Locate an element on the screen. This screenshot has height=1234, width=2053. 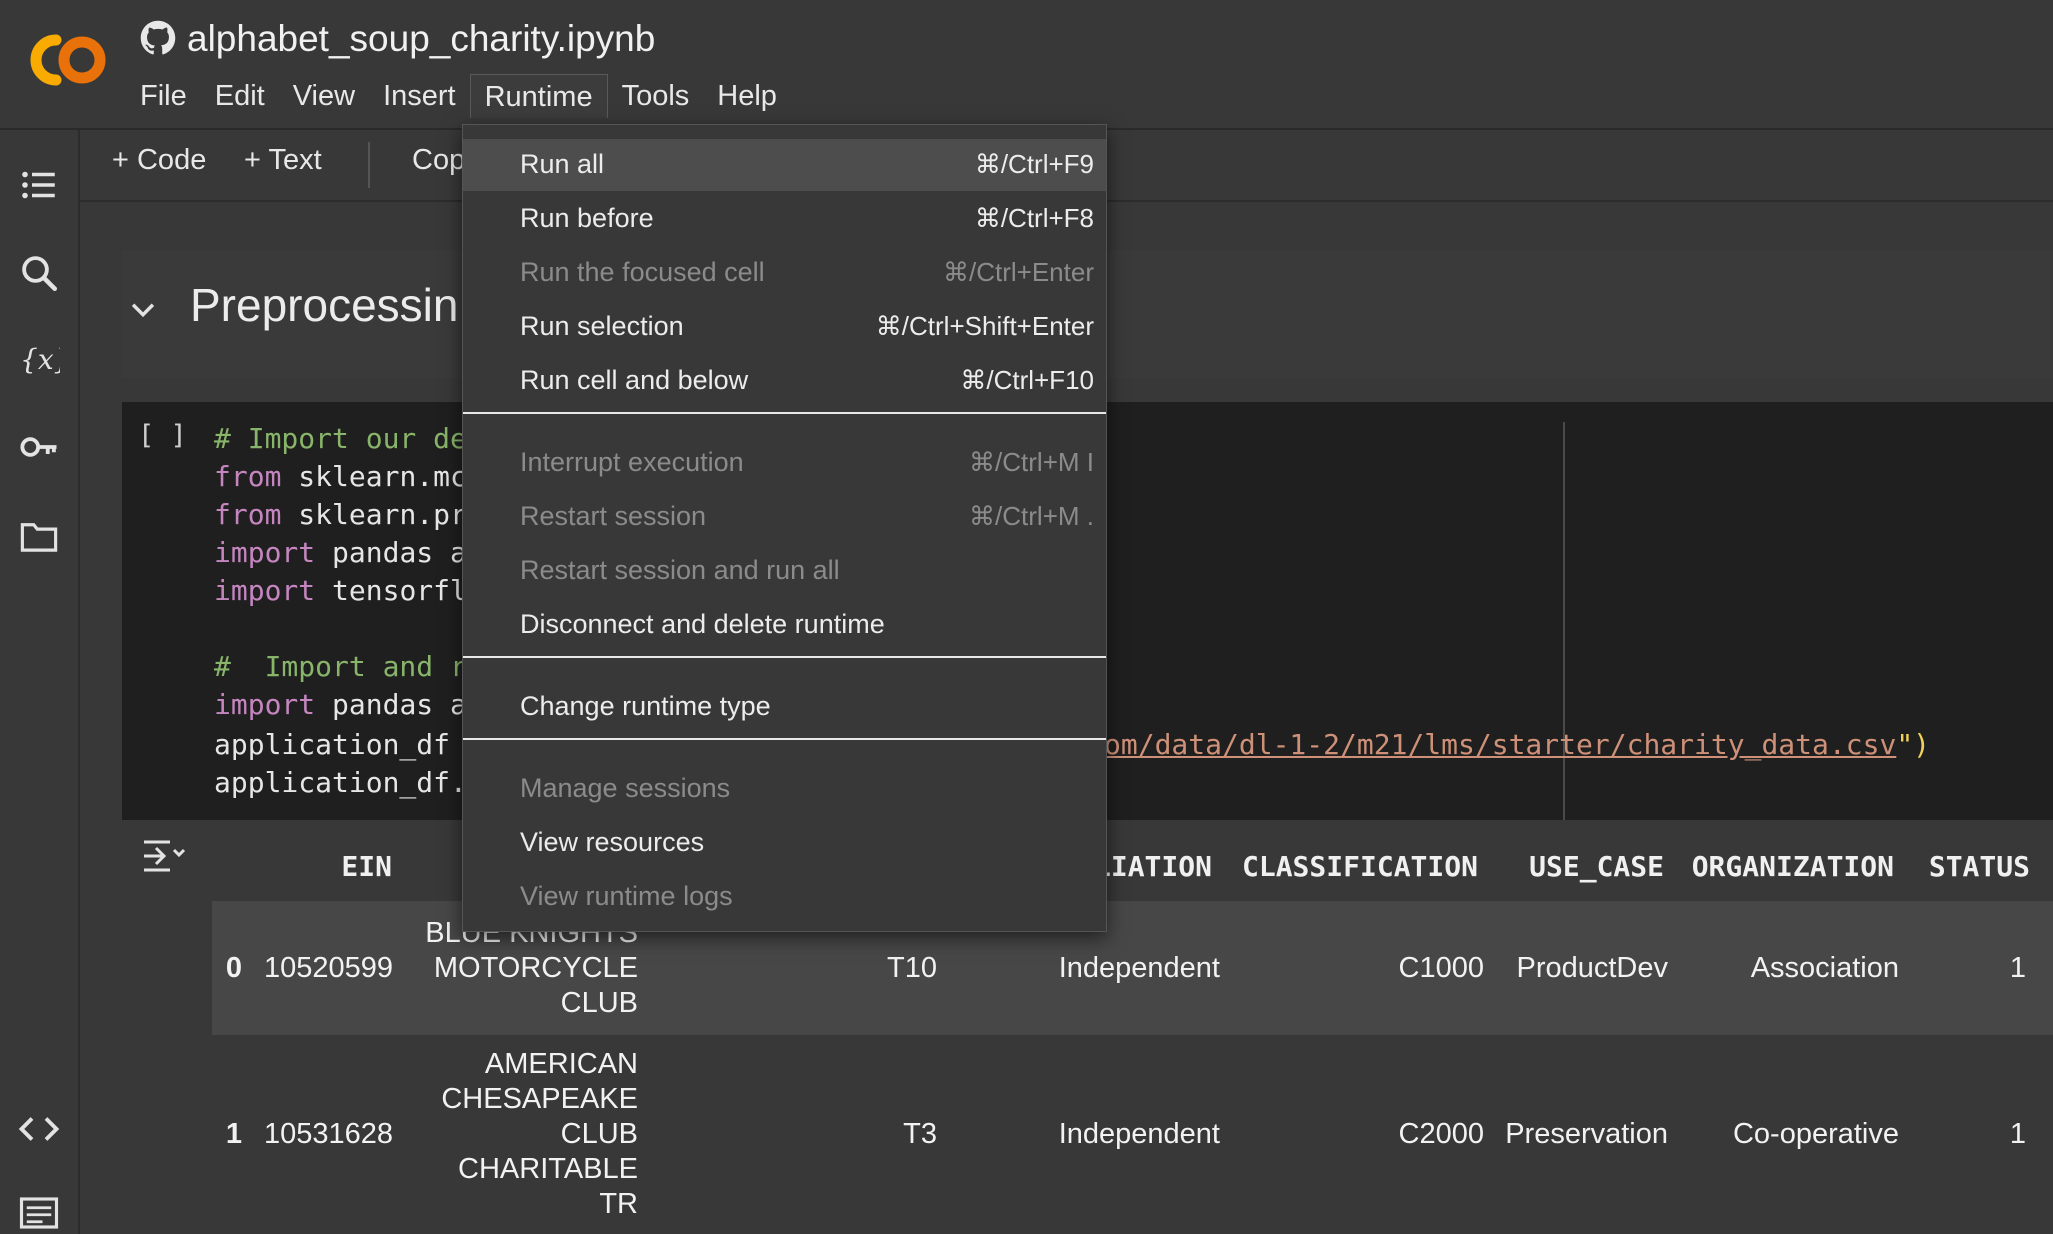
table-cell-name: AMERICAN CHESAPEAKE CLUB CHARITABLE TR is located at coordinates (539, 1133).